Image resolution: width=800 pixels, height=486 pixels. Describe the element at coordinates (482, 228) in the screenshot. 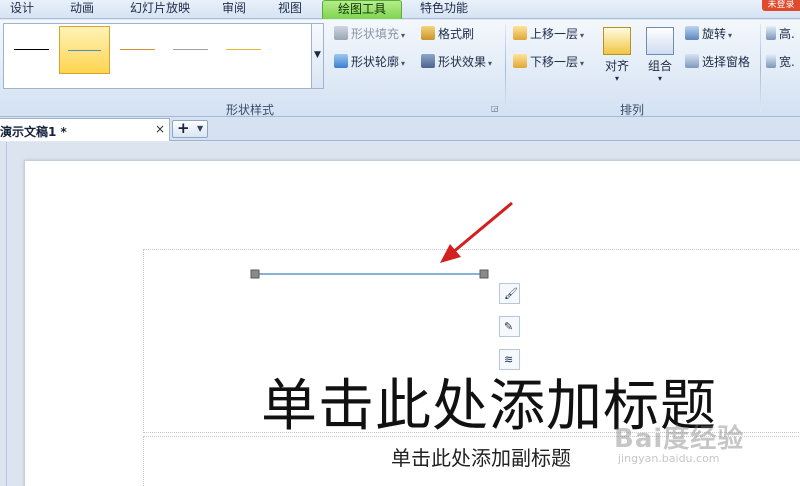

I see `annotation-arrow` at that location.